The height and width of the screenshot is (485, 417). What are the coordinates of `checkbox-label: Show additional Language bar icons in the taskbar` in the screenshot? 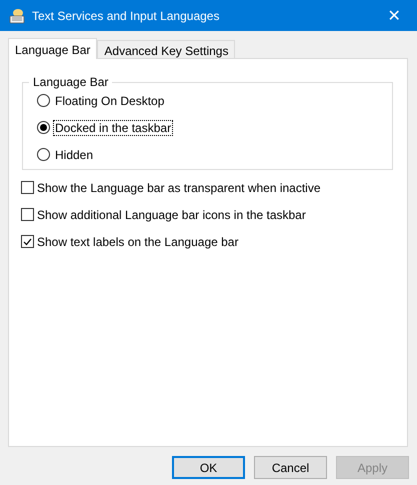 It's located at (171, 215).